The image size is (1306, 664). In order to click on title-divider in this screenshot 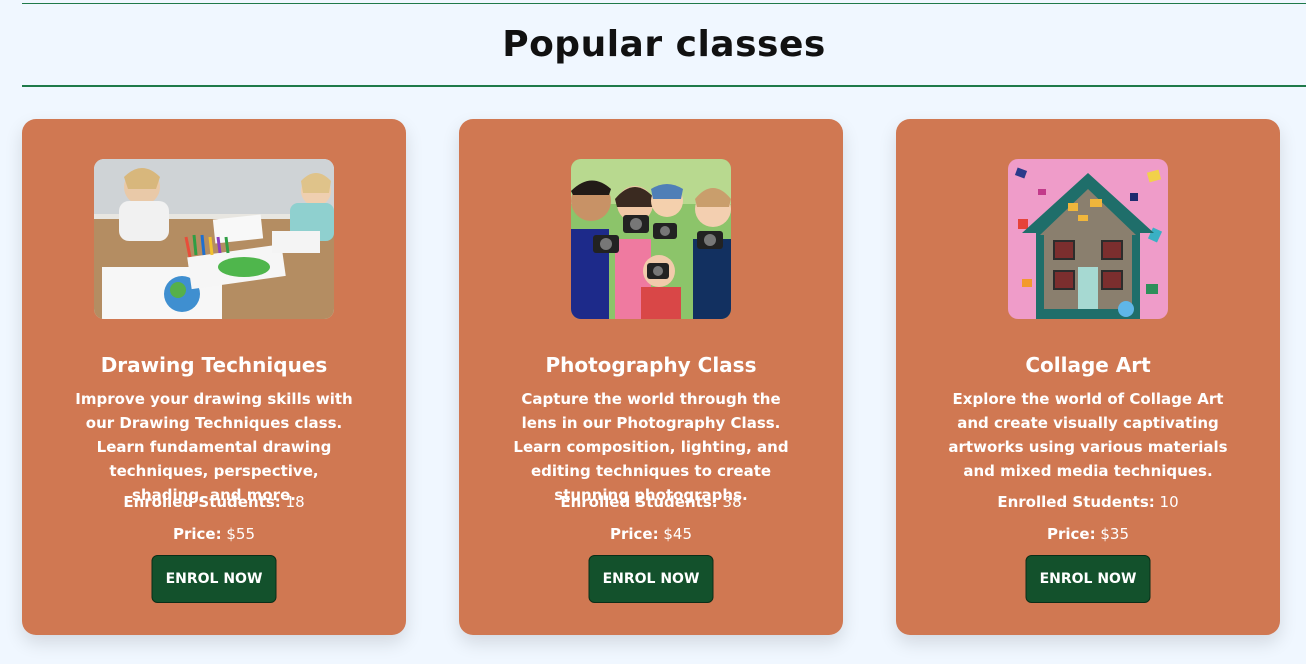, I will do `click(664, 86)`.